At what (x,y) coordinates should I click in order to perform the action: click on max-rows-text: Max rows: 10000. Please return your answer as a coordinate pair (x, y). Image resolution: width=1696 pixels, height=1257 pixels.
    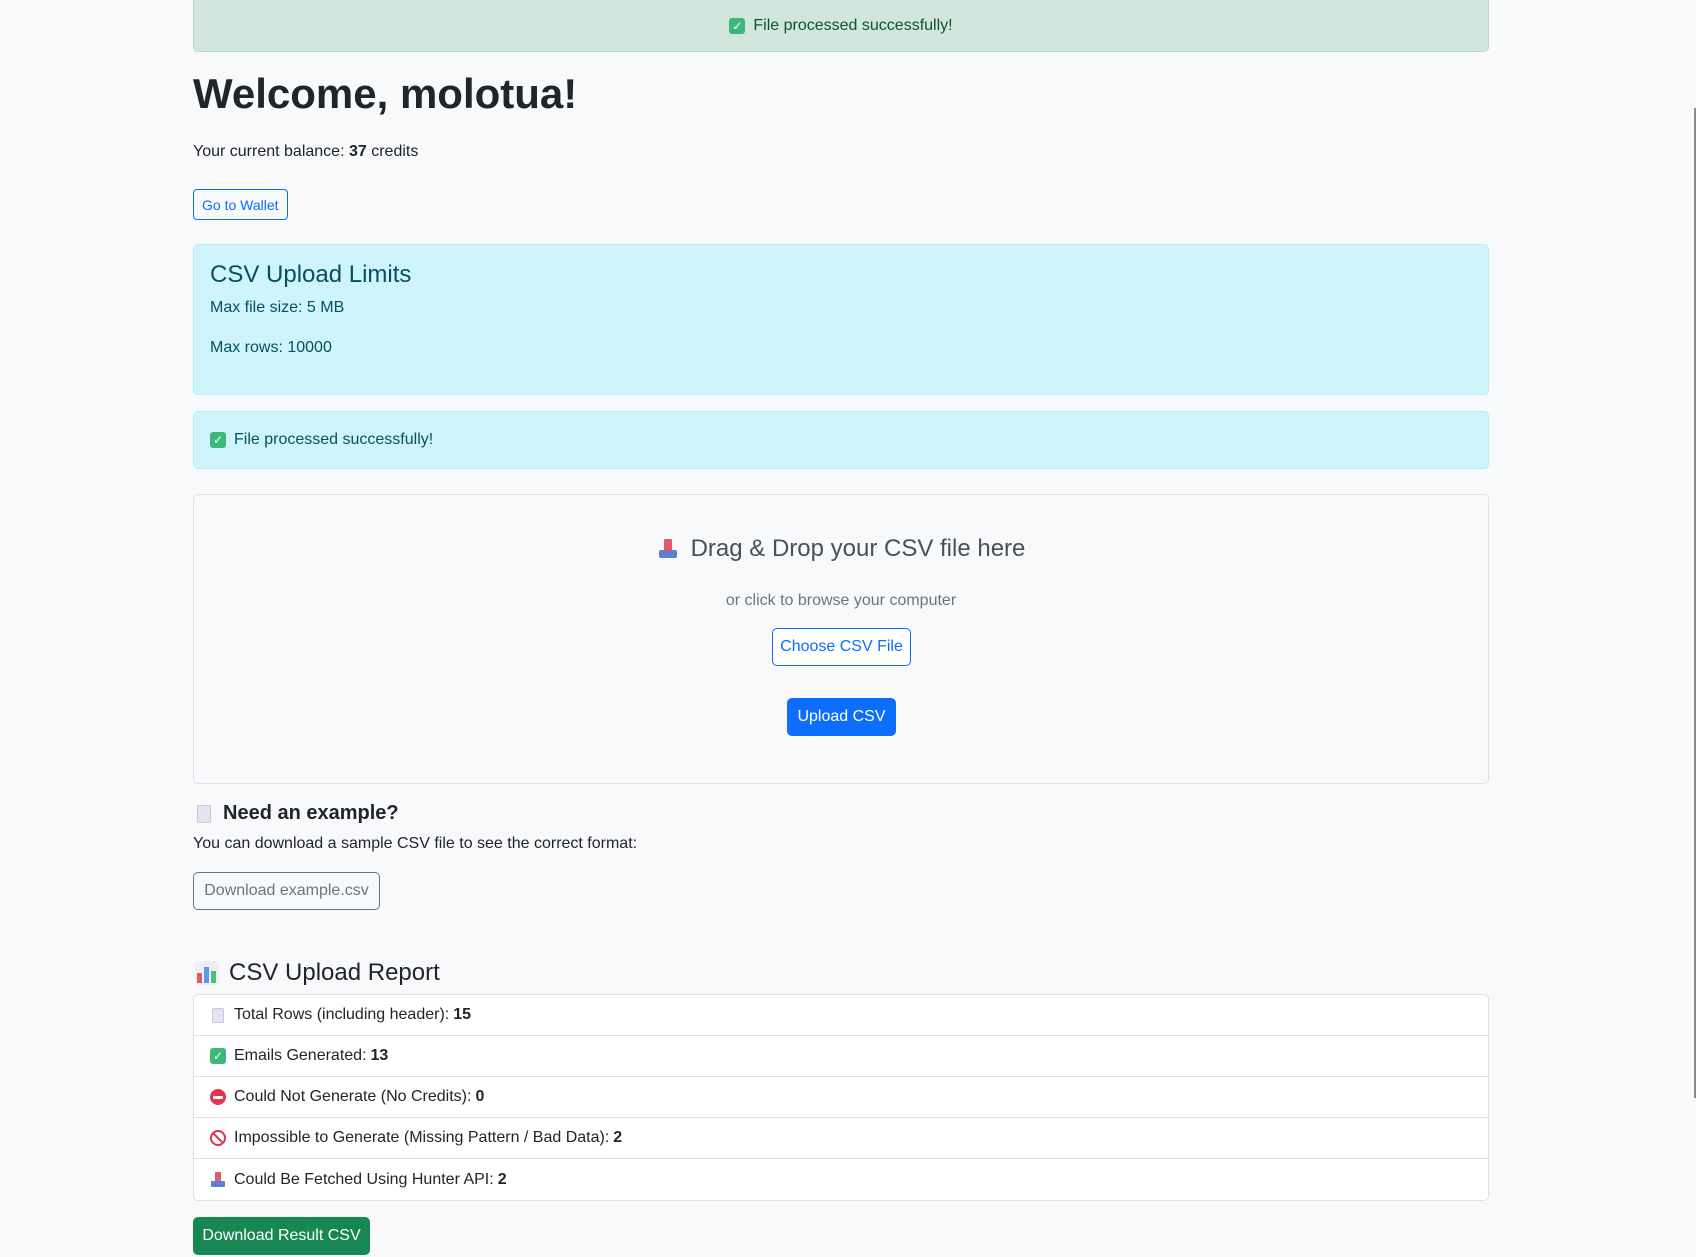
    Looking at the image, I should click on (271, 347).